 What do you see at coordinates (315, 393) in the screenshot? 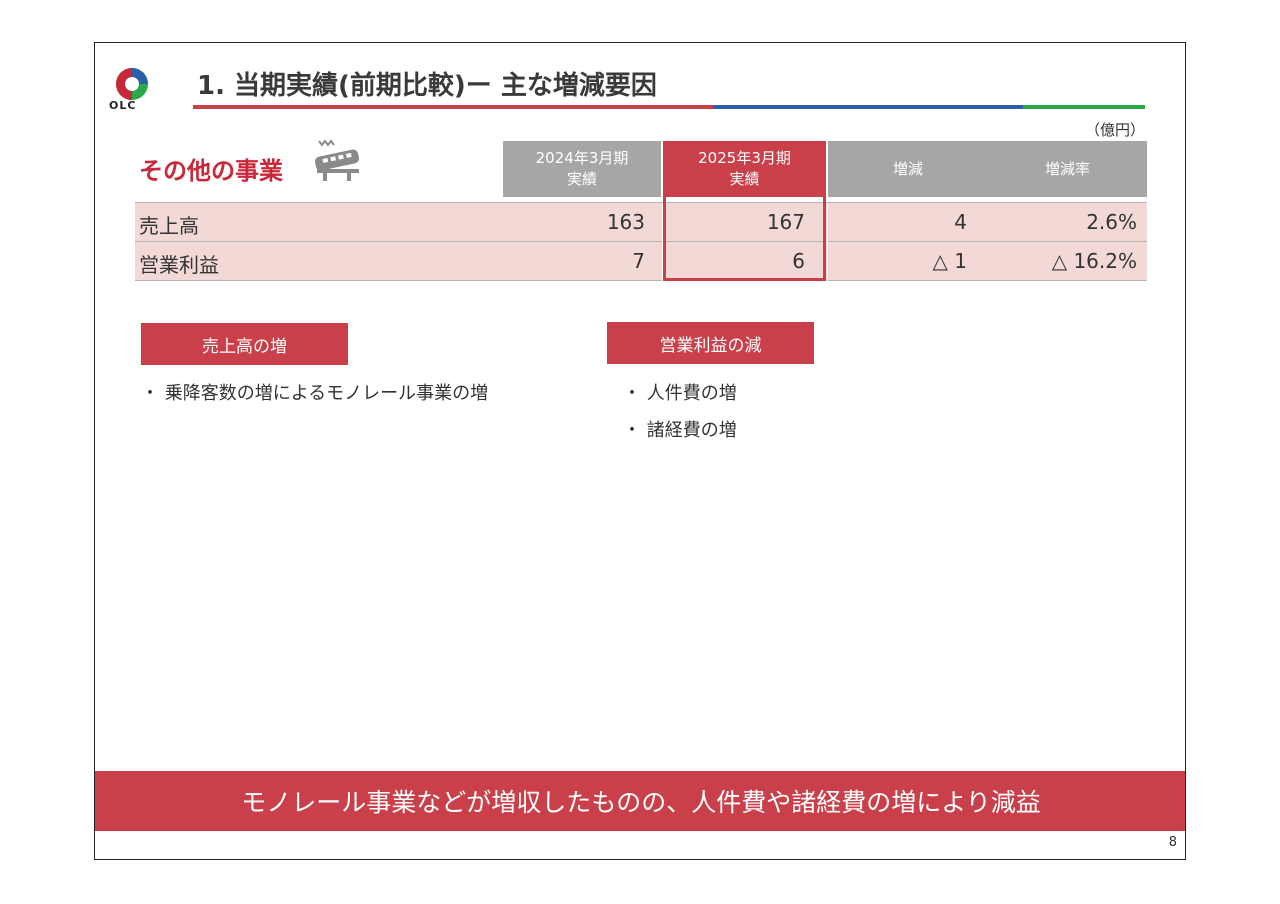
I see `sales-increase-item: ・ 乗降客数の増によるモノレール事業の増` at bounding box center [315, 393].